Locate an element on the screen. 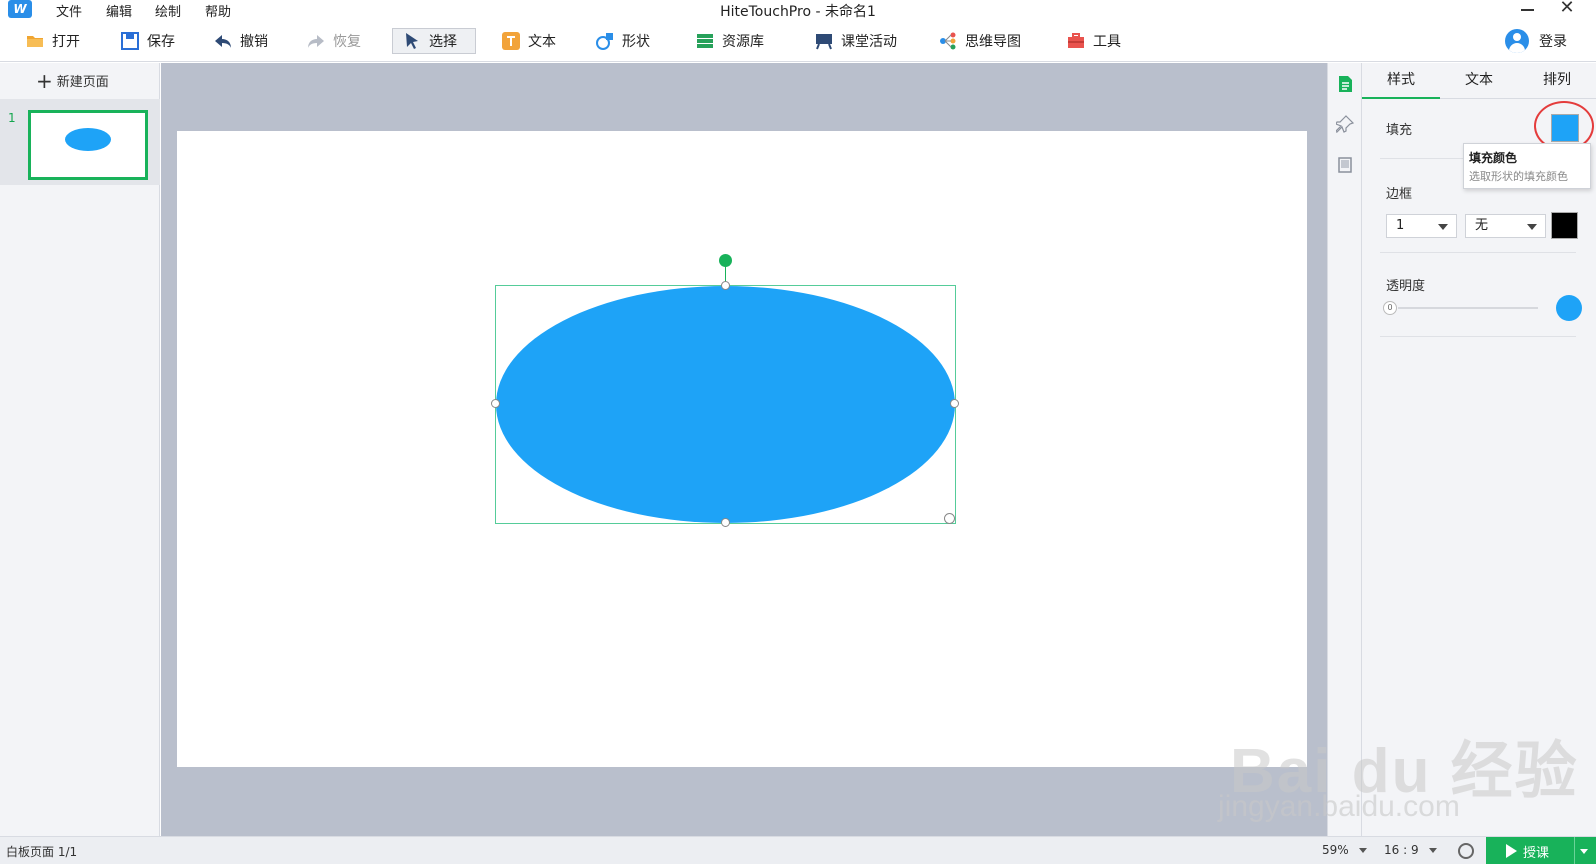 Image resolution: width=1596 pixels, height=864 pixels. fill-label: 填充 is located at coordinates (1399, 130).